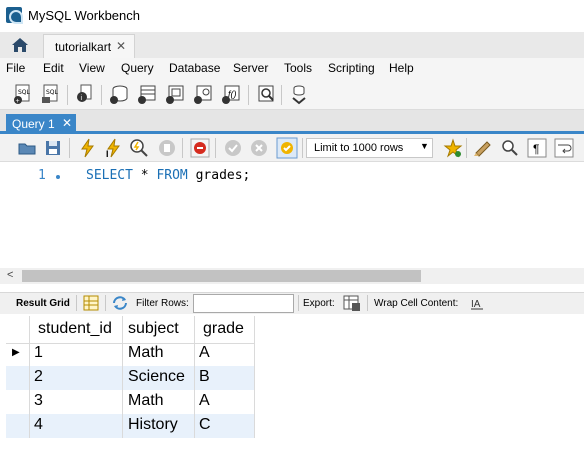 This screenshot has height=456, width=584. I want to click on tab-query-1: Query 1 ✕, so click(41, 124).